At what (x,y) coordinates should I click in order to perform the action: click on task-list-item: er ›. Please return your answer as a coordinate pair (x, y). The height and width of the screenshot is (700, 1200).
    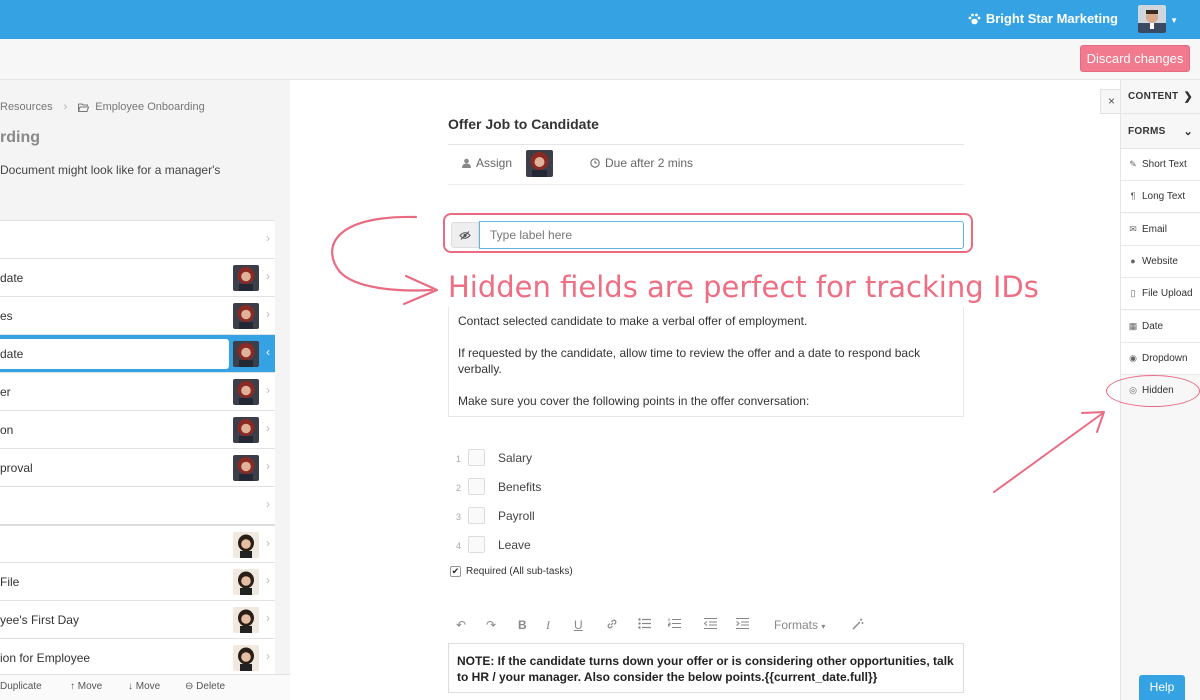
    Looking at the image, I should click on (137, 391).